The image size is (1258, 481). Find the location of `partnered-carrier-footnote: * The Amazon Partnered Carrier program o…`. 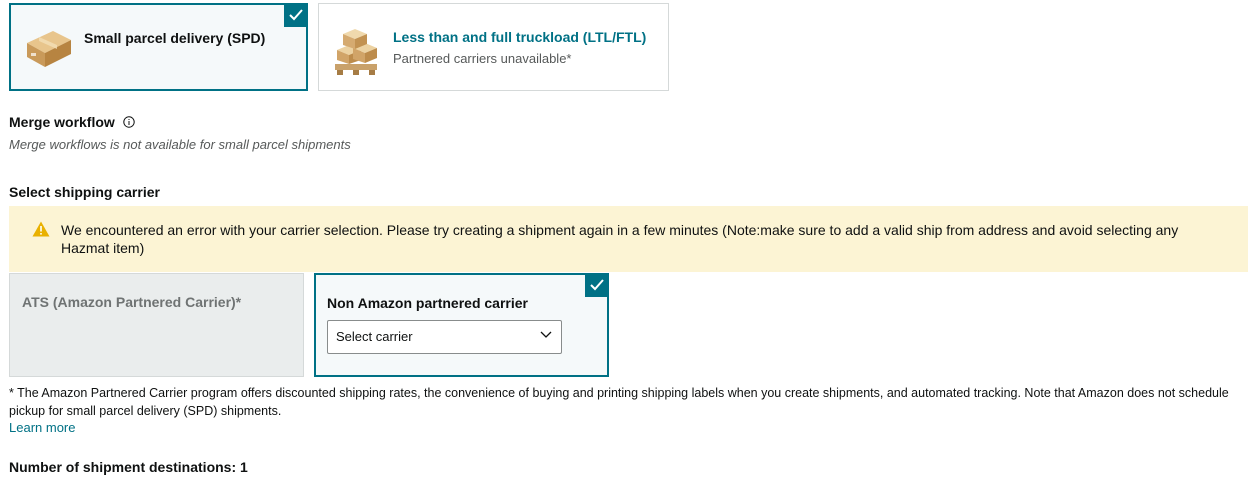

partnered-carrier-footnote: * The Amazon Partnered Carrier program o… is located at coordinates (619, 402).